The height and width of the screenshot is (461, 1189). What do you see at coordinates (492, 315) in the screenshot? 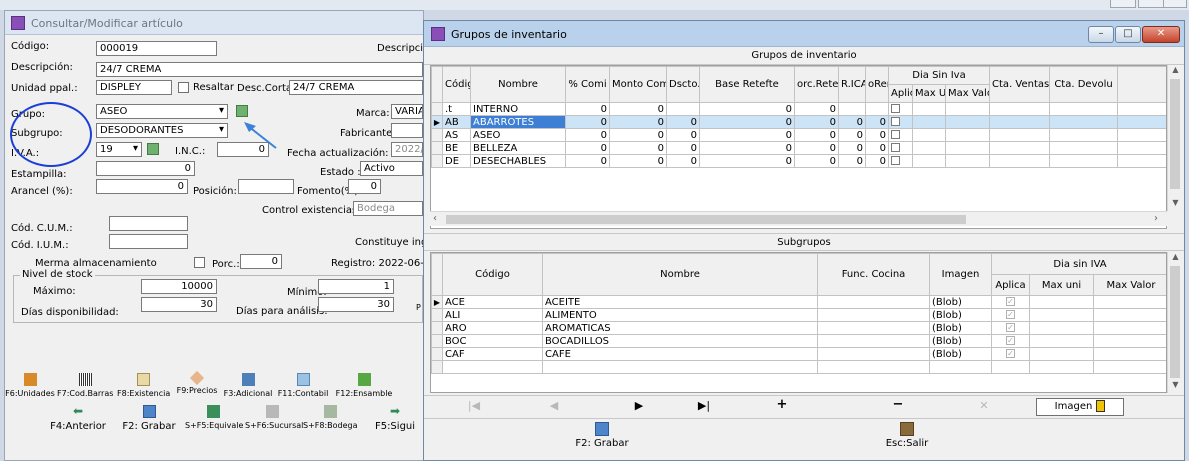
I see `cell-codigo: ALI` at bounding box center [492, 315].